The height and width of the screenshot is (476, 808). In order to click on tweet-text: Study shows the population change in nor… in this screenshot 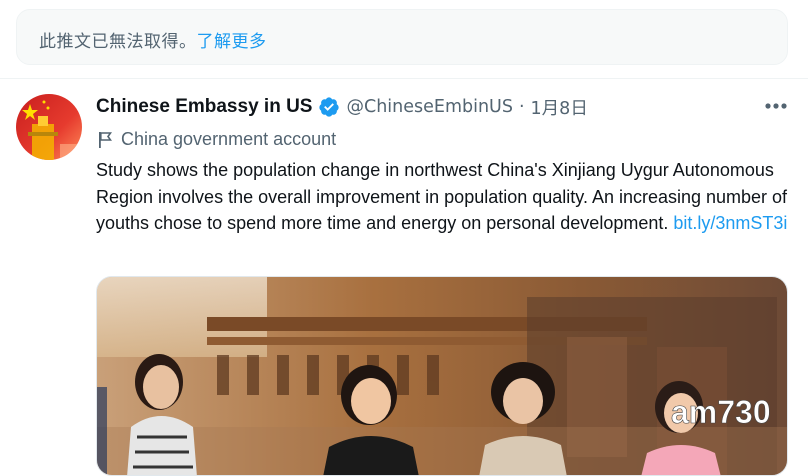, I will do `click(446, 197)`.